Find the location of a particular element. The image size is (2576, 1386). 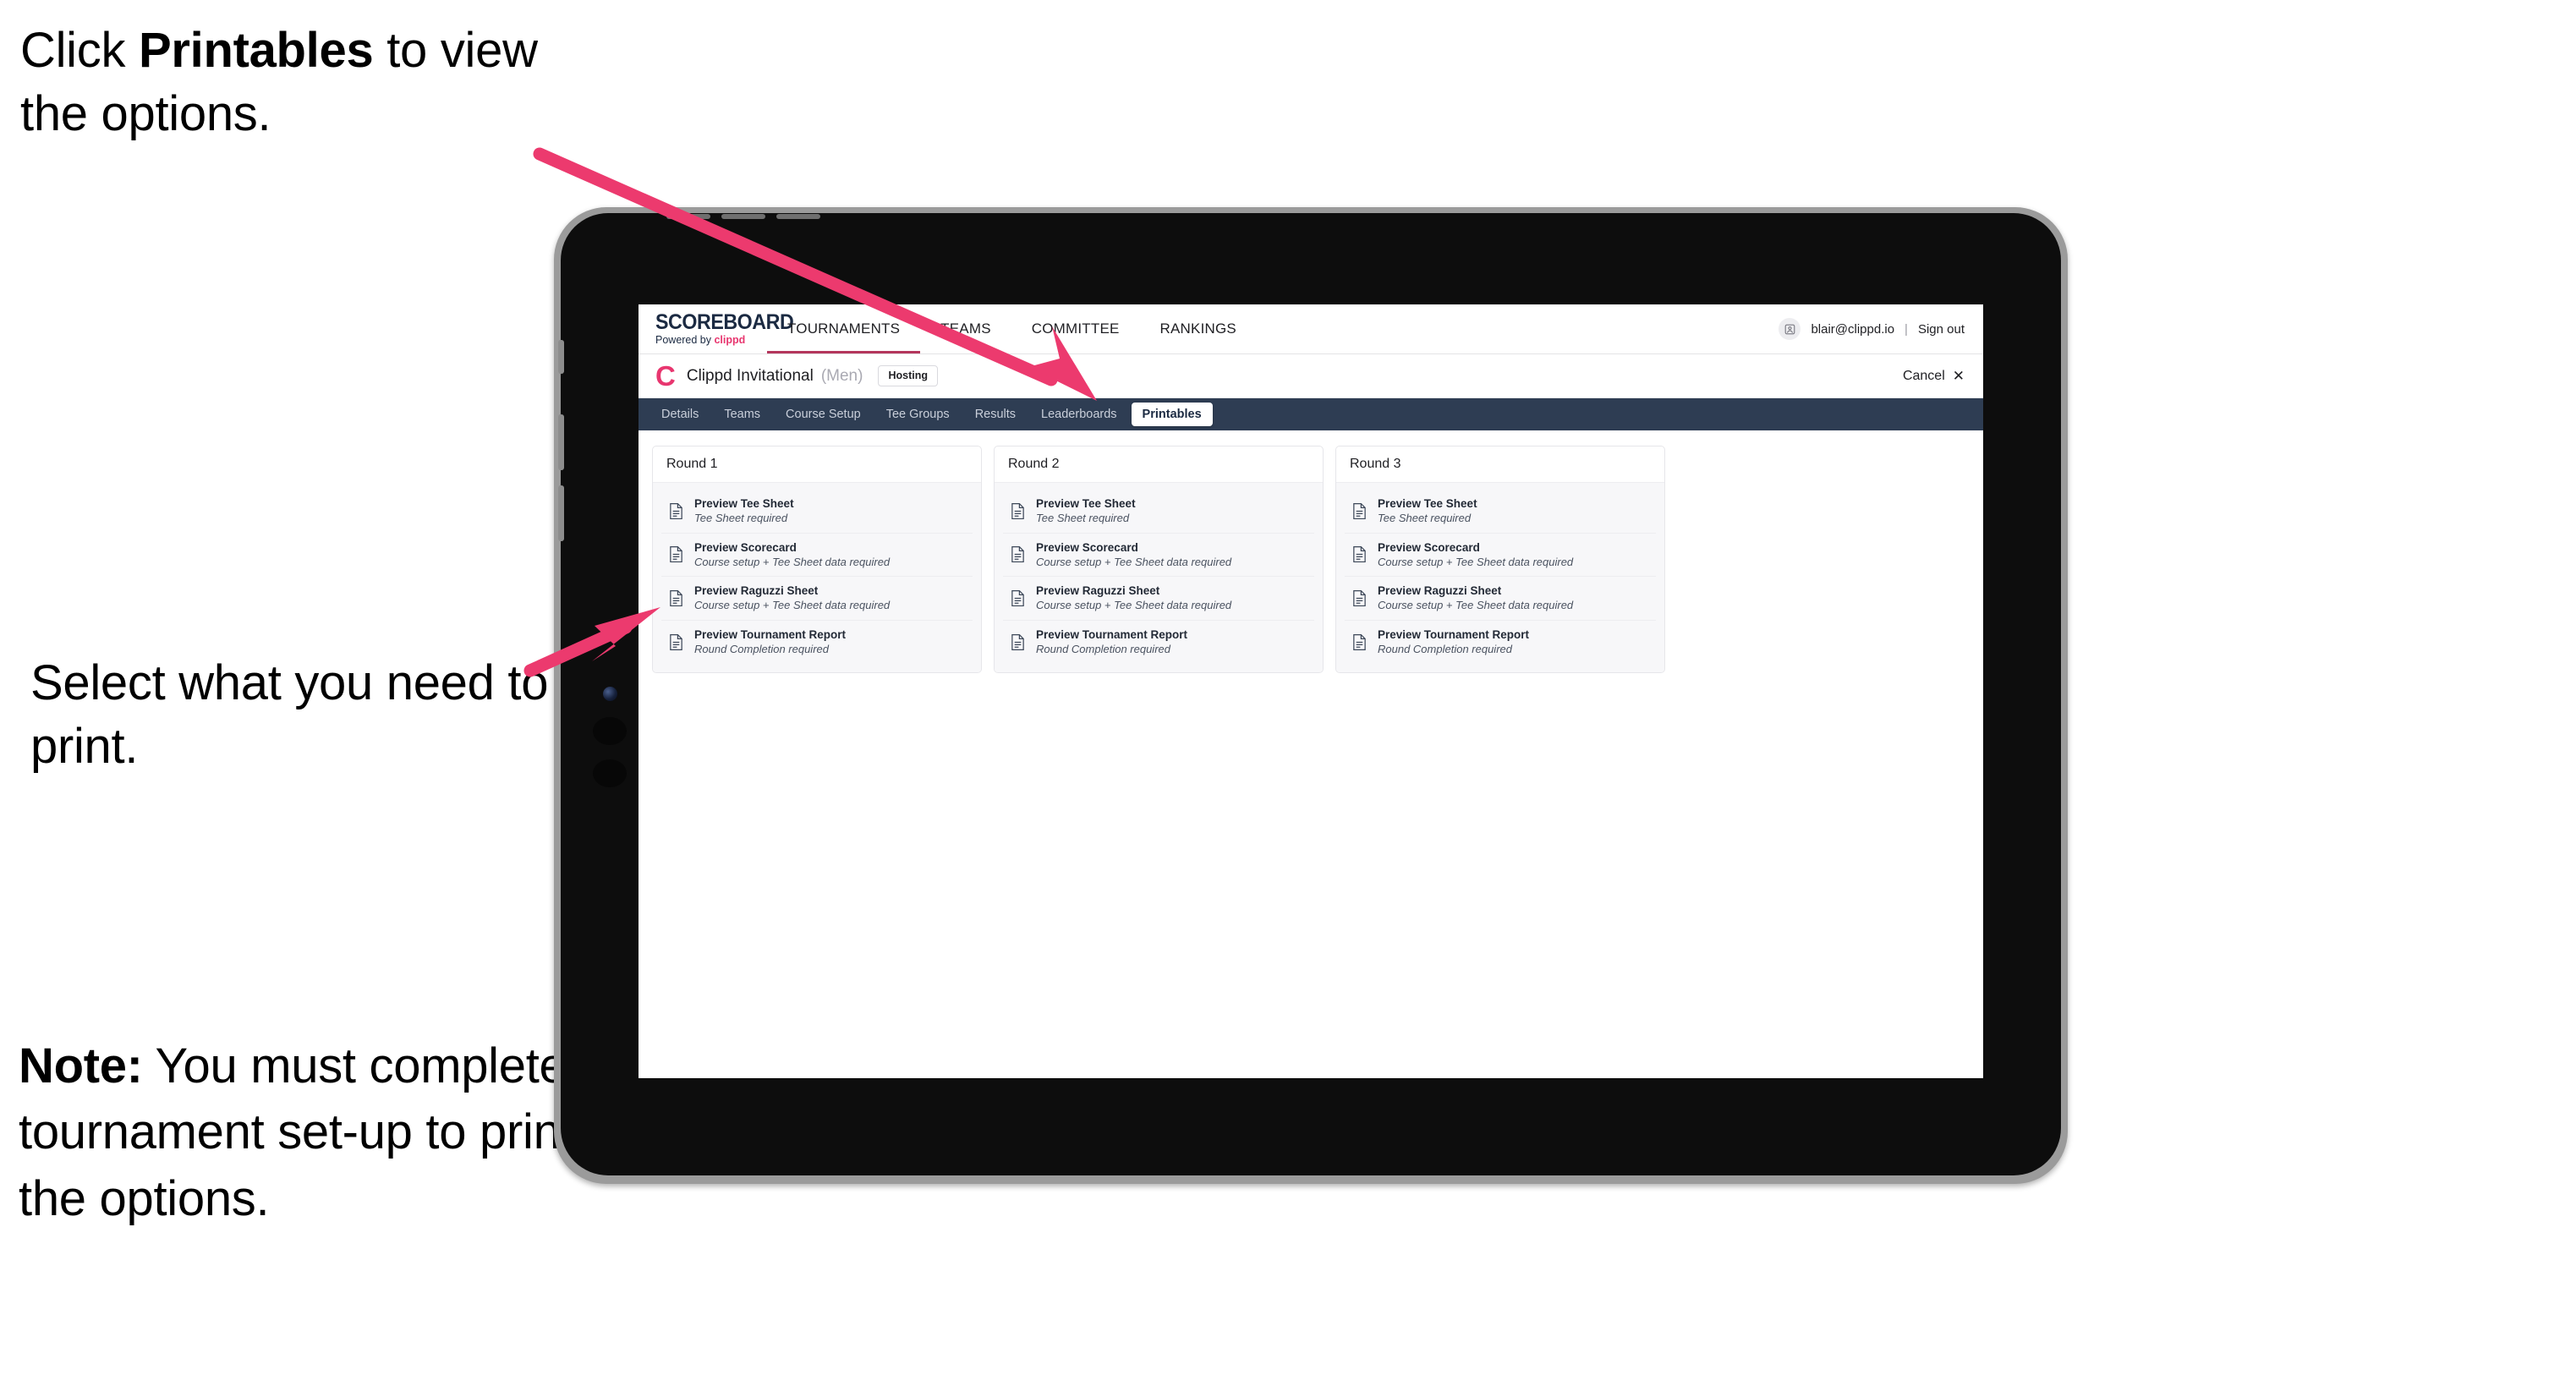

nav-item-committee: COMMITTEE is located at coordinates (1075, 328).